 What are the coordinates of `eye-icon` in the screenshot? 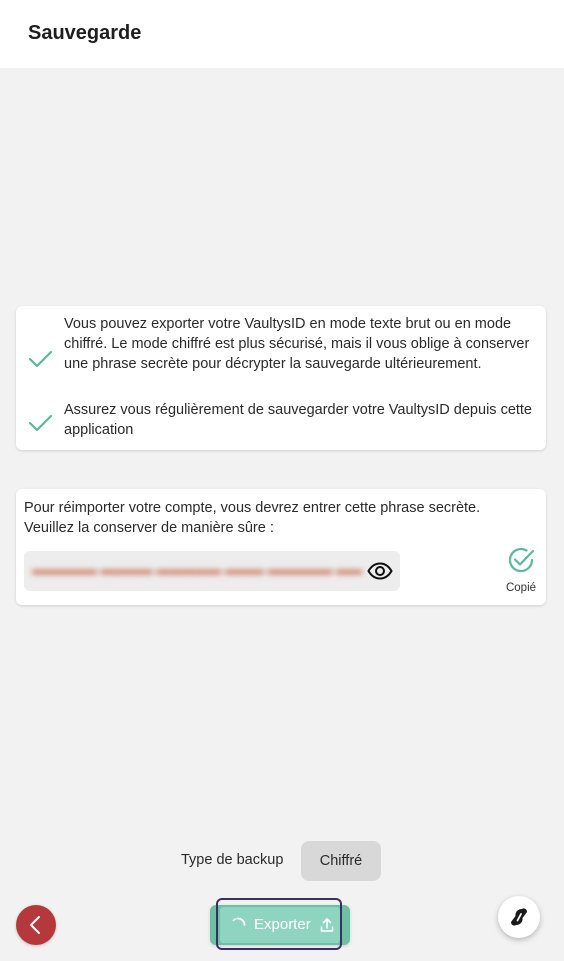 It's located at (380, 571).